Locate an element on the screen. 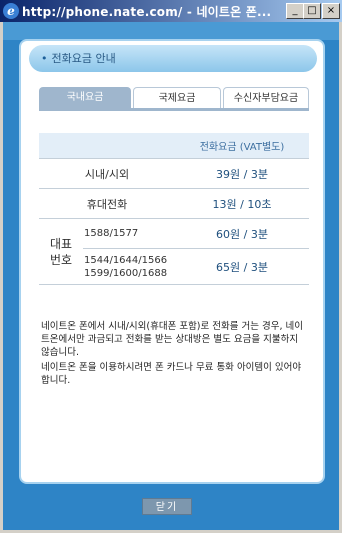  row-label: 휴대전화 is located at coordinates (107, 203).